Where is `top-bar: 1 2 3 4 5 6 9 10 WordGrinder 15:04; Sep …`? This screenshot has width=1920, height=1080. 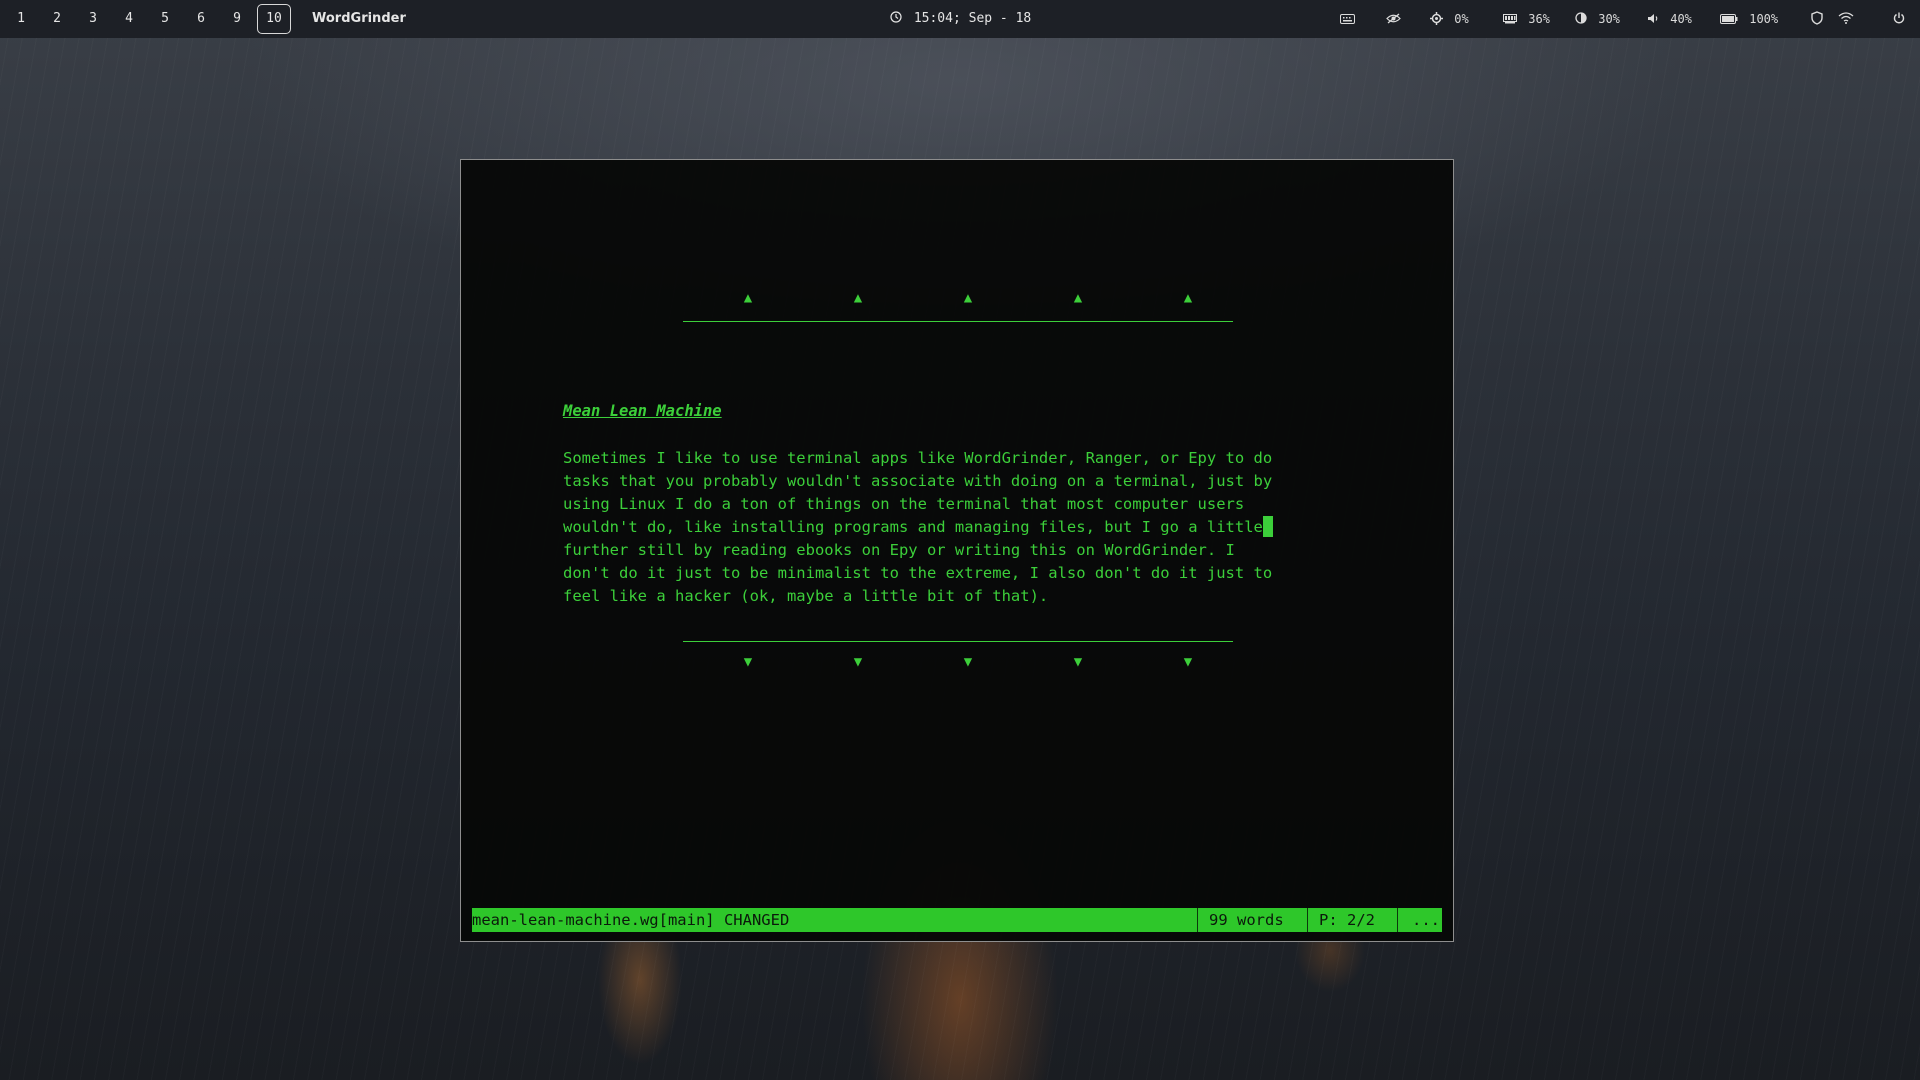
top-bar: 1 2 3 4 5 6 9 10 WordGrinder 15:04; Sep … is located at coordinates (960, 19).